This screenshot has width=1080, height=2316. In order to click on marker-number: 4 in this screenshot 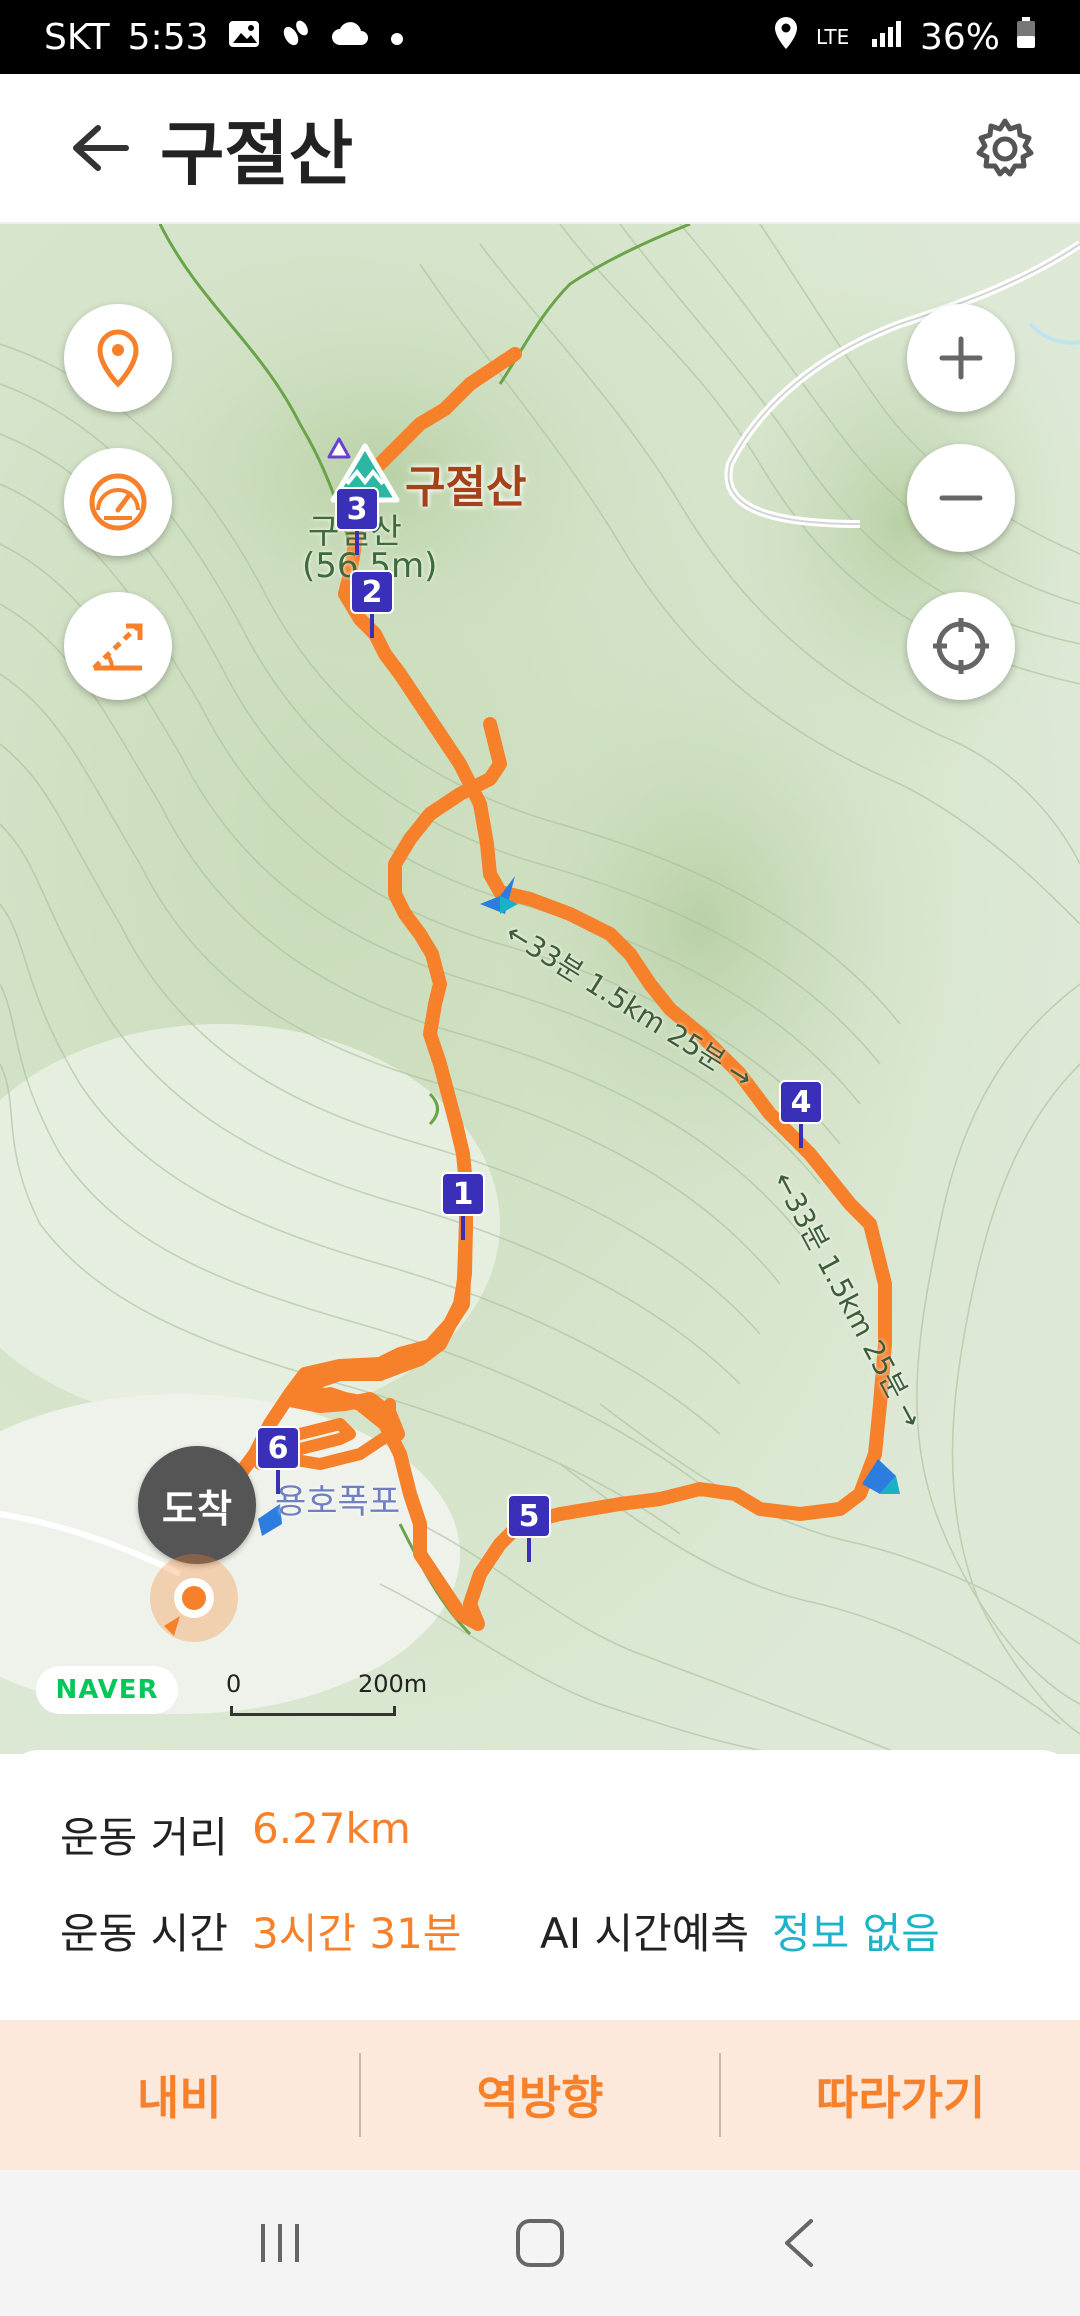, I will do `click(801, 1102)`.